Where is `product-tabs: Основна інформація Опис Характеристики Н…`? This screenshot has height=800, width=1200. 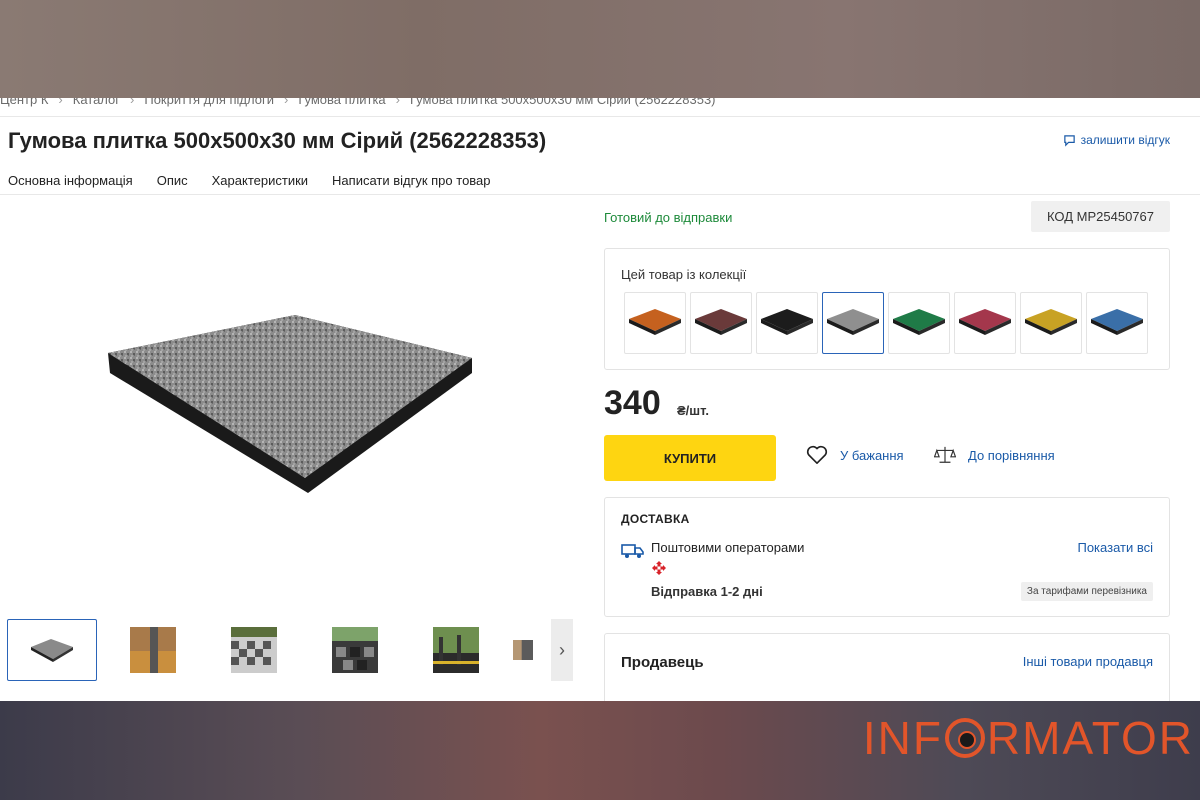
product-tabs: Основна інформація Опис Характеристики Н… is located at coordinates (249, 180).